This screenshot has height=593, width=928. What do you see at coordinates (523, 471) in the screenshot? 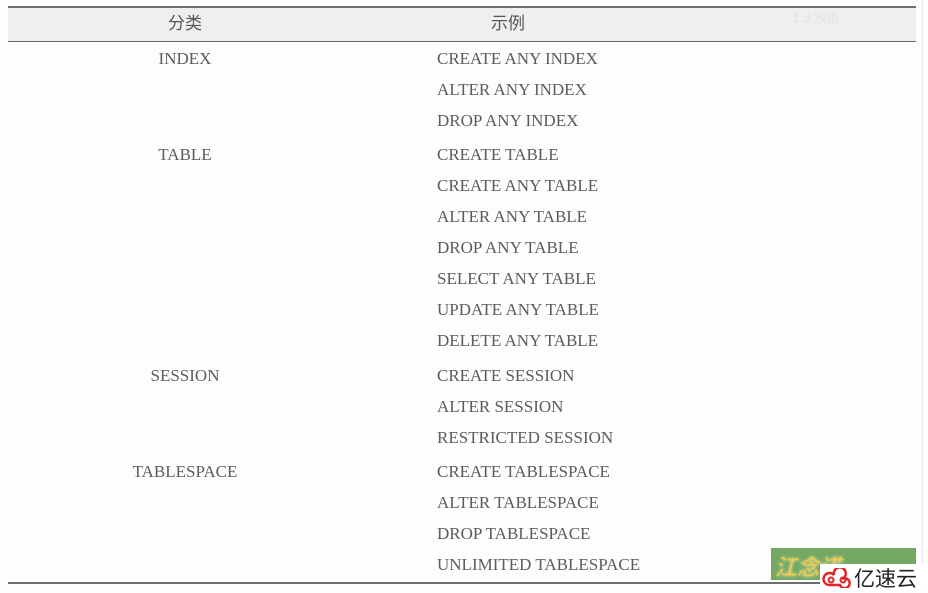
I see `example-cell: CREATE TABLESPACE` at bounding box center [523, 471].